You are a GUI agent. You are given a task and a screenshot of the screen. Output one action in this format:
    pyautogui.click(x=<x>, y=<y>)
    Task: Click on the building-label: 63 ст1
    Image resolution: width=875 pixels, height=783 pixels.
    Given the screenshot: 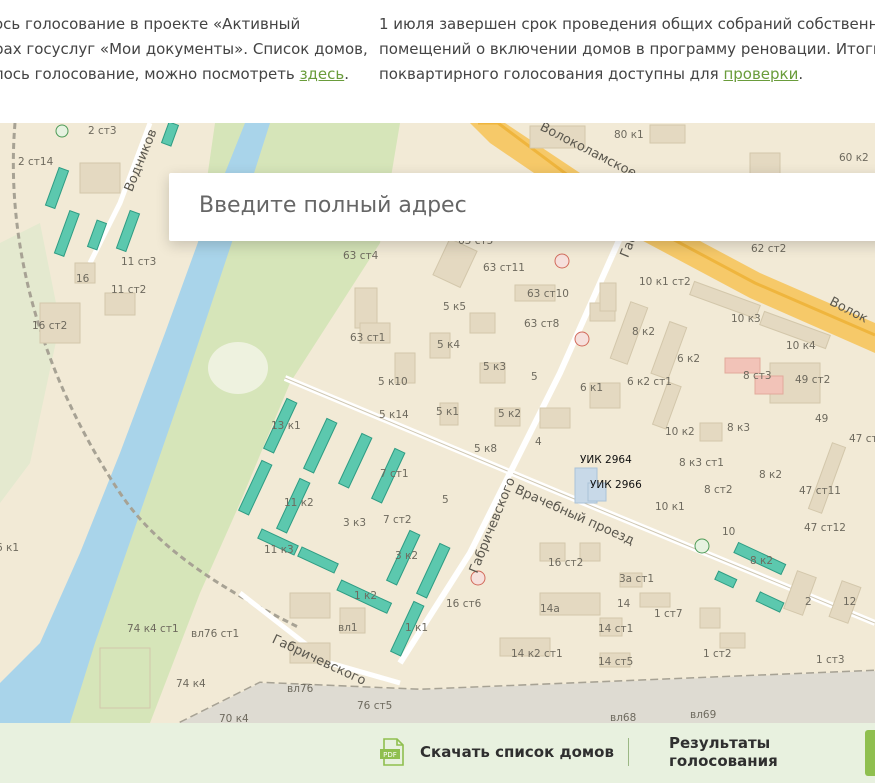 What is the action you would take?
    pyautogui.click(x=368, y=338)
    